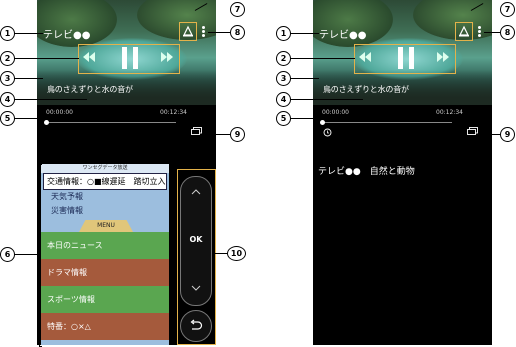 This screenshot has height=347, width=516. What do you see at coordinates (236, 253) in the screenshot?
I see `callout-10: 10` at bounding box center [236, 253].